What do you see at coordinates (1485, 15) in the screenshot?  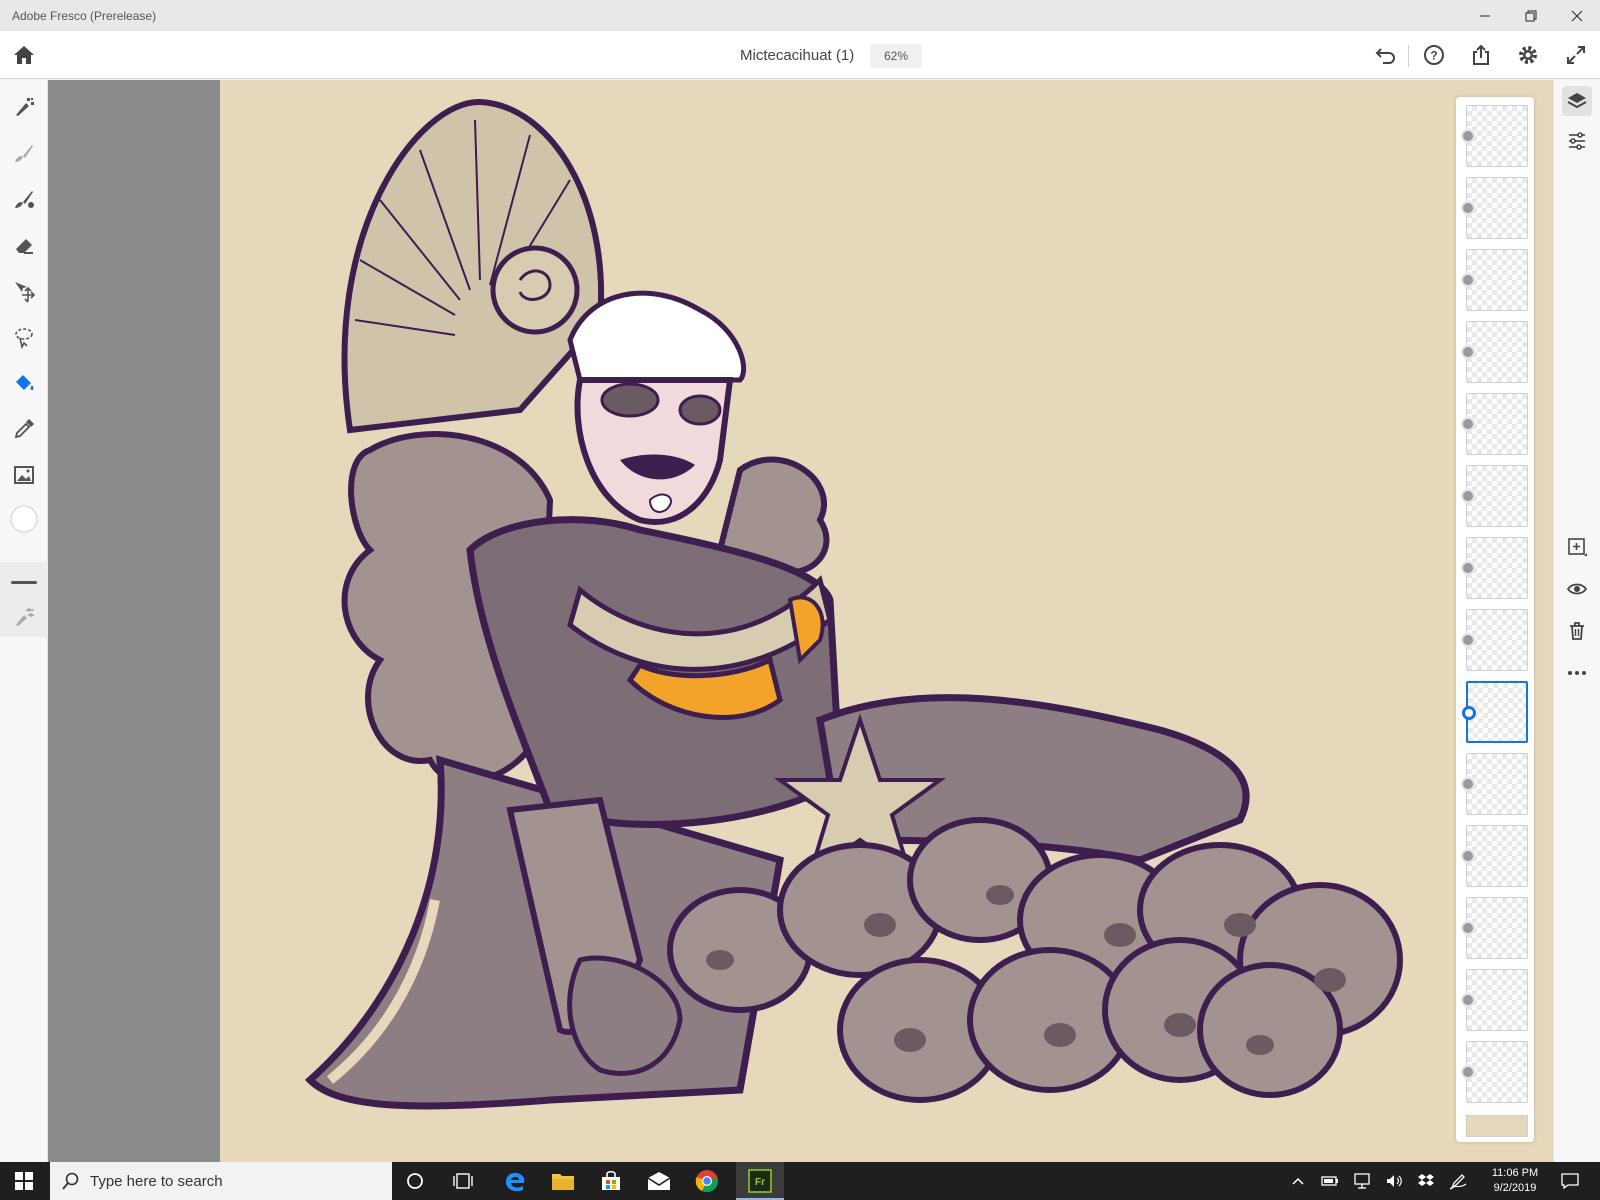 I see `minimize-icon` at bounding box center [1485, 15].